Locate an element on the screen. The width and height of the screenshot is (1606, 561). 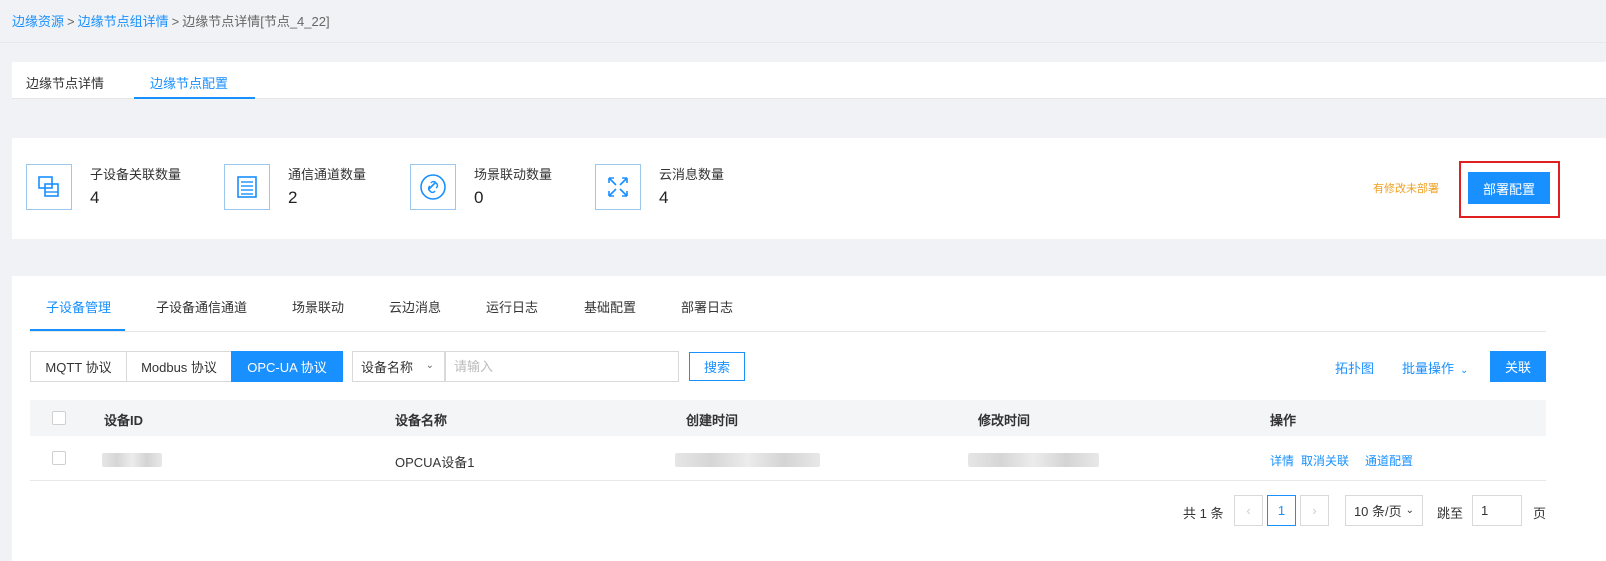
protocol-opcua-button: OPC-UA 协议 is located at coordinates (287, 366).